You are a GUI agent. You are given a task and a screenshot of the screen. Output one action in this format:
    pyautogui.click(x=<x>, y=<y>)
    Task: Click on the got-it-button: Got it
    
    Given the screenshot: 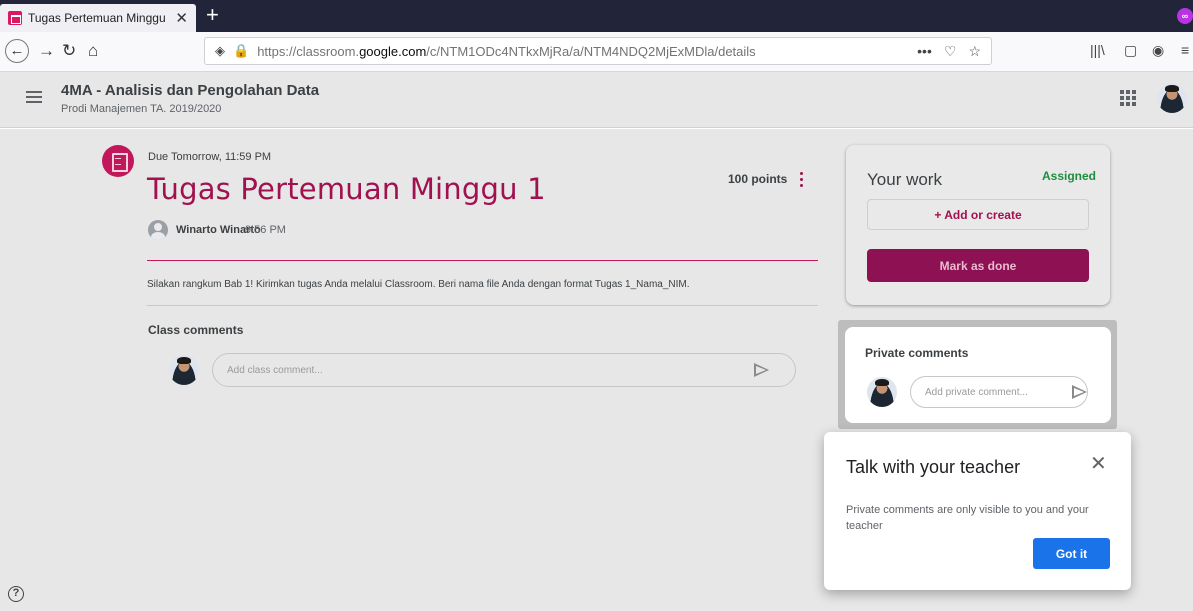 What is the action you would take?
    pyautogui.click(x=1071, y=553)
    